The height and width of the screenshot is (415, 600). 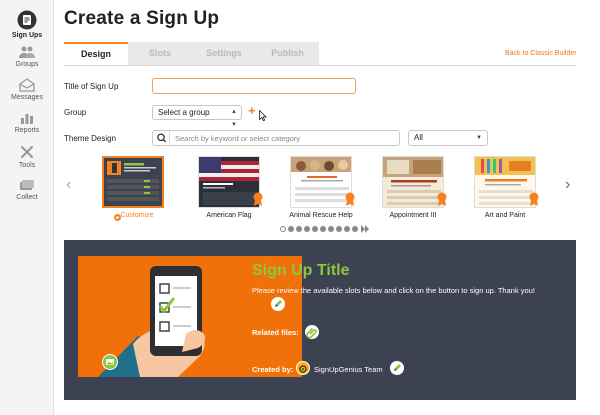 I want to click on theme-search-input: Search by keyword or select category, so click(x=237, y=138).